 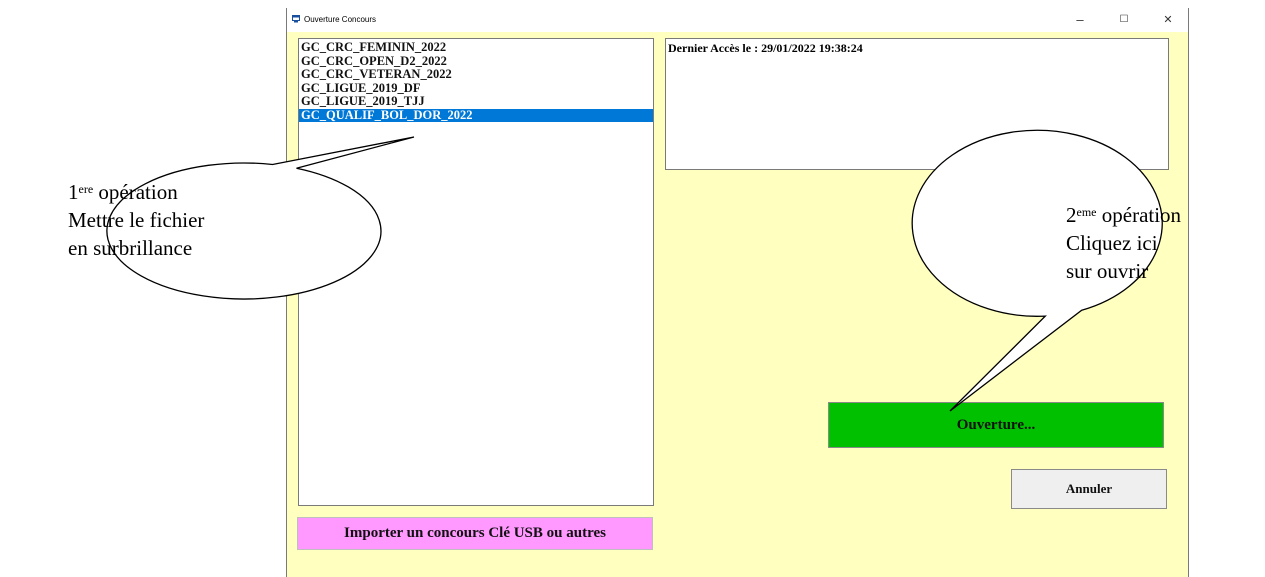 What do you see at coordinates (1107, 271) in the screenshot?
I see `callout-2-line3: sur ouvrir` at bounding box center [1107, 271].